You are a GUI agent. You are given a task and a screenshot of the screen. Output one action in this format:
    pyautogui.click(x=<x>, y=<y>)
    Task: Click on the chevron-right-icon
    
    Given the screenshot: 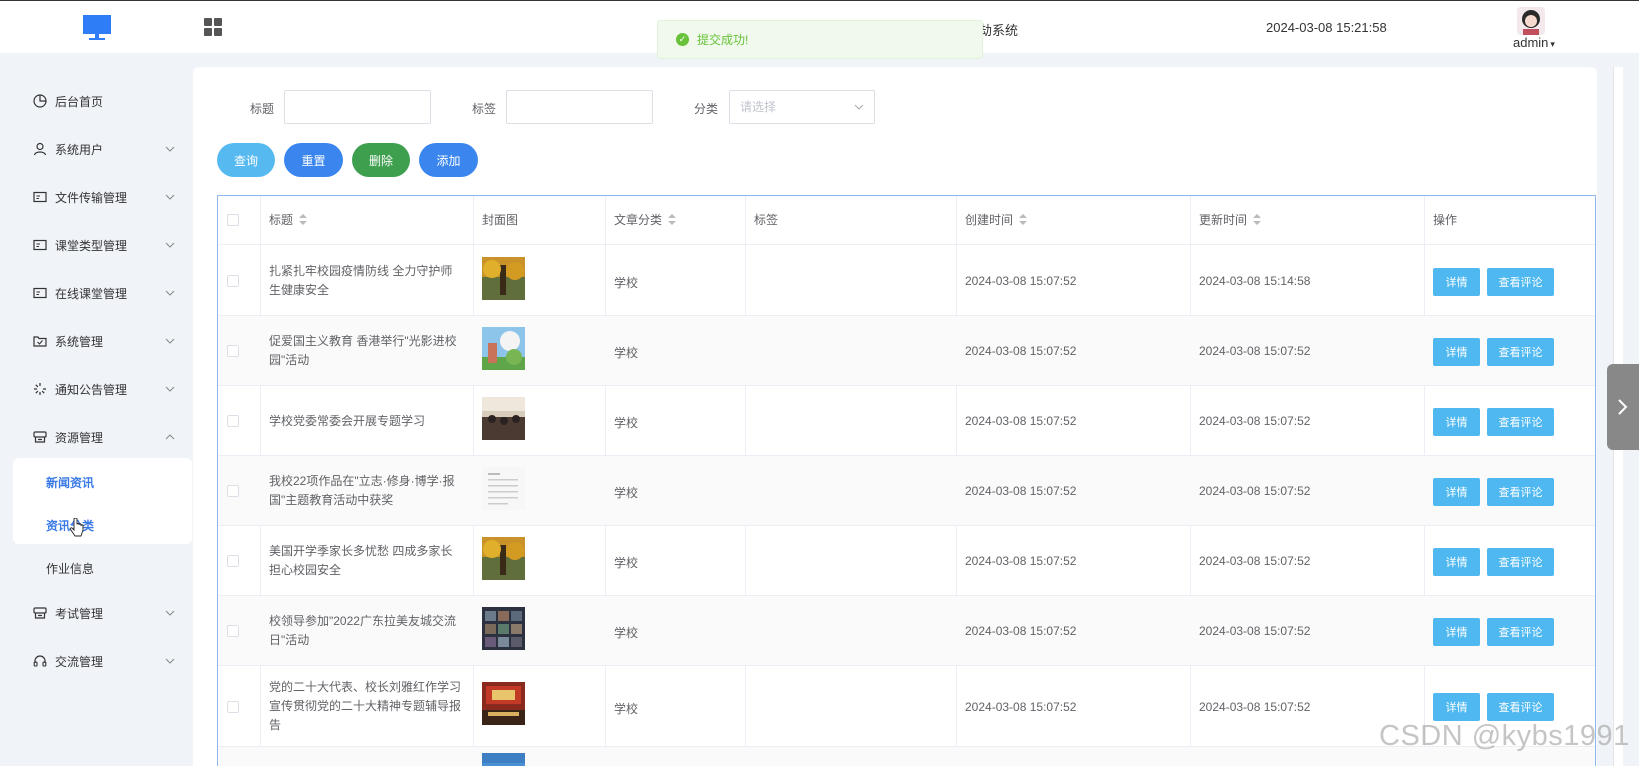 What is the action you would take?
    pyautogui.click(x=1623, y=407)
    